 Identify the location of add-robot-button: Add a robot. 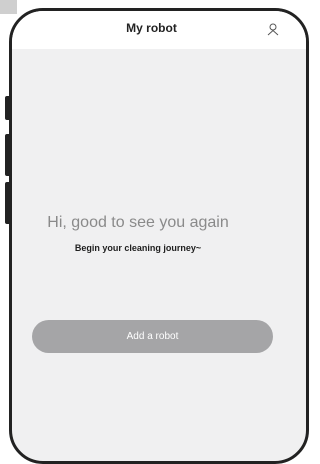
(152, 336).